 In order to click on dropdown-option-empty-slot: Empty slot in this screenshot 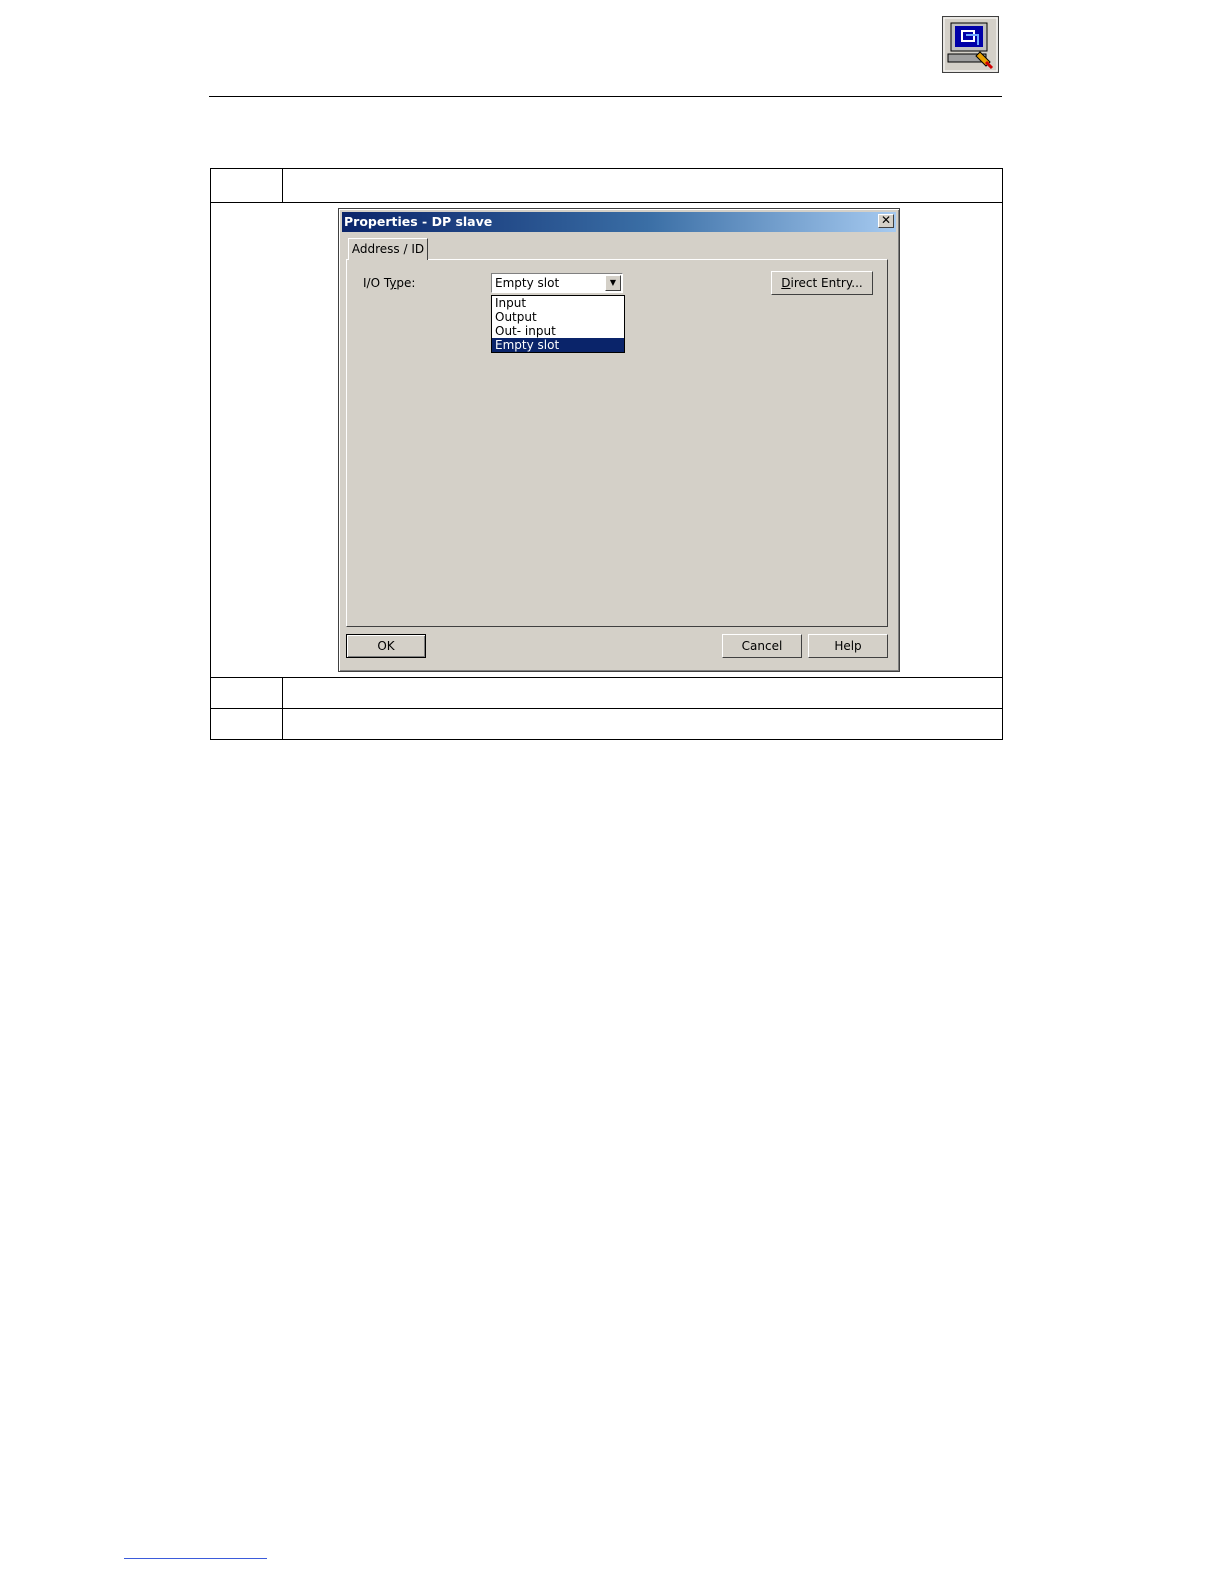, I will do `click(558, 345)`.